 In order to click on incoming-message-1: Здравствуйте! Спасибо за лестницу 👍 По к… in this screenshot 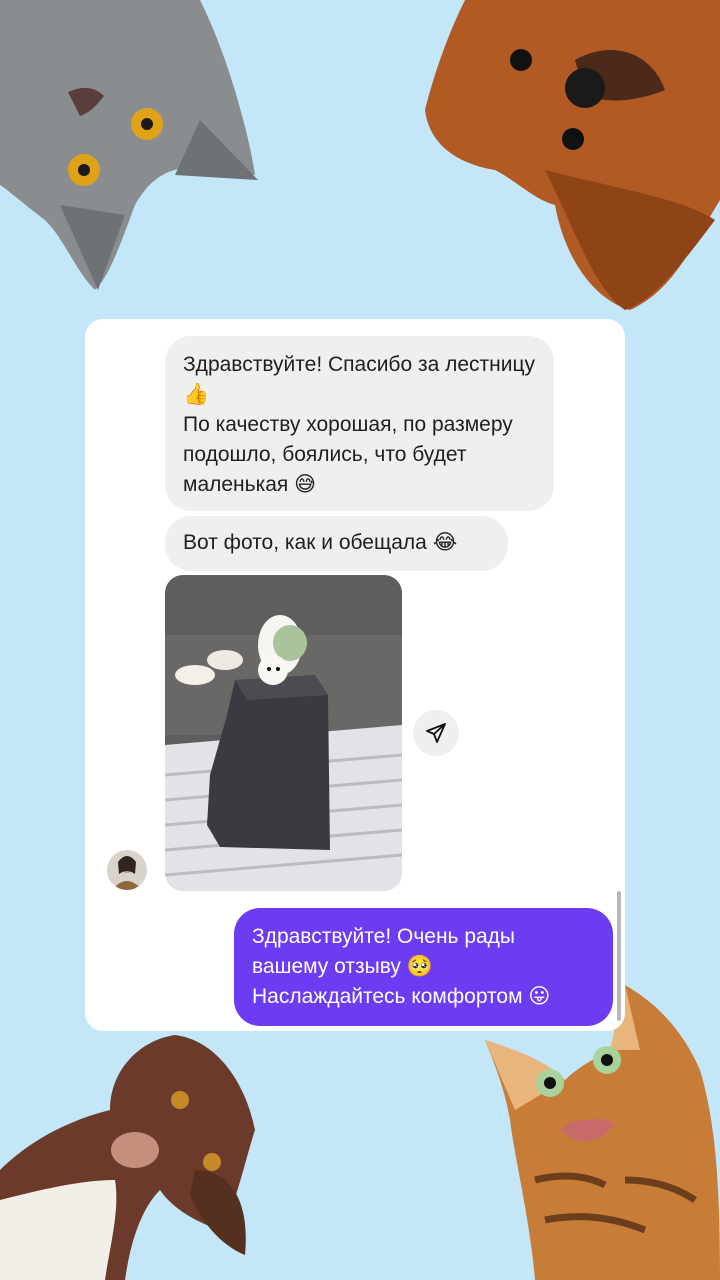, I will do `click(359, 423)`.